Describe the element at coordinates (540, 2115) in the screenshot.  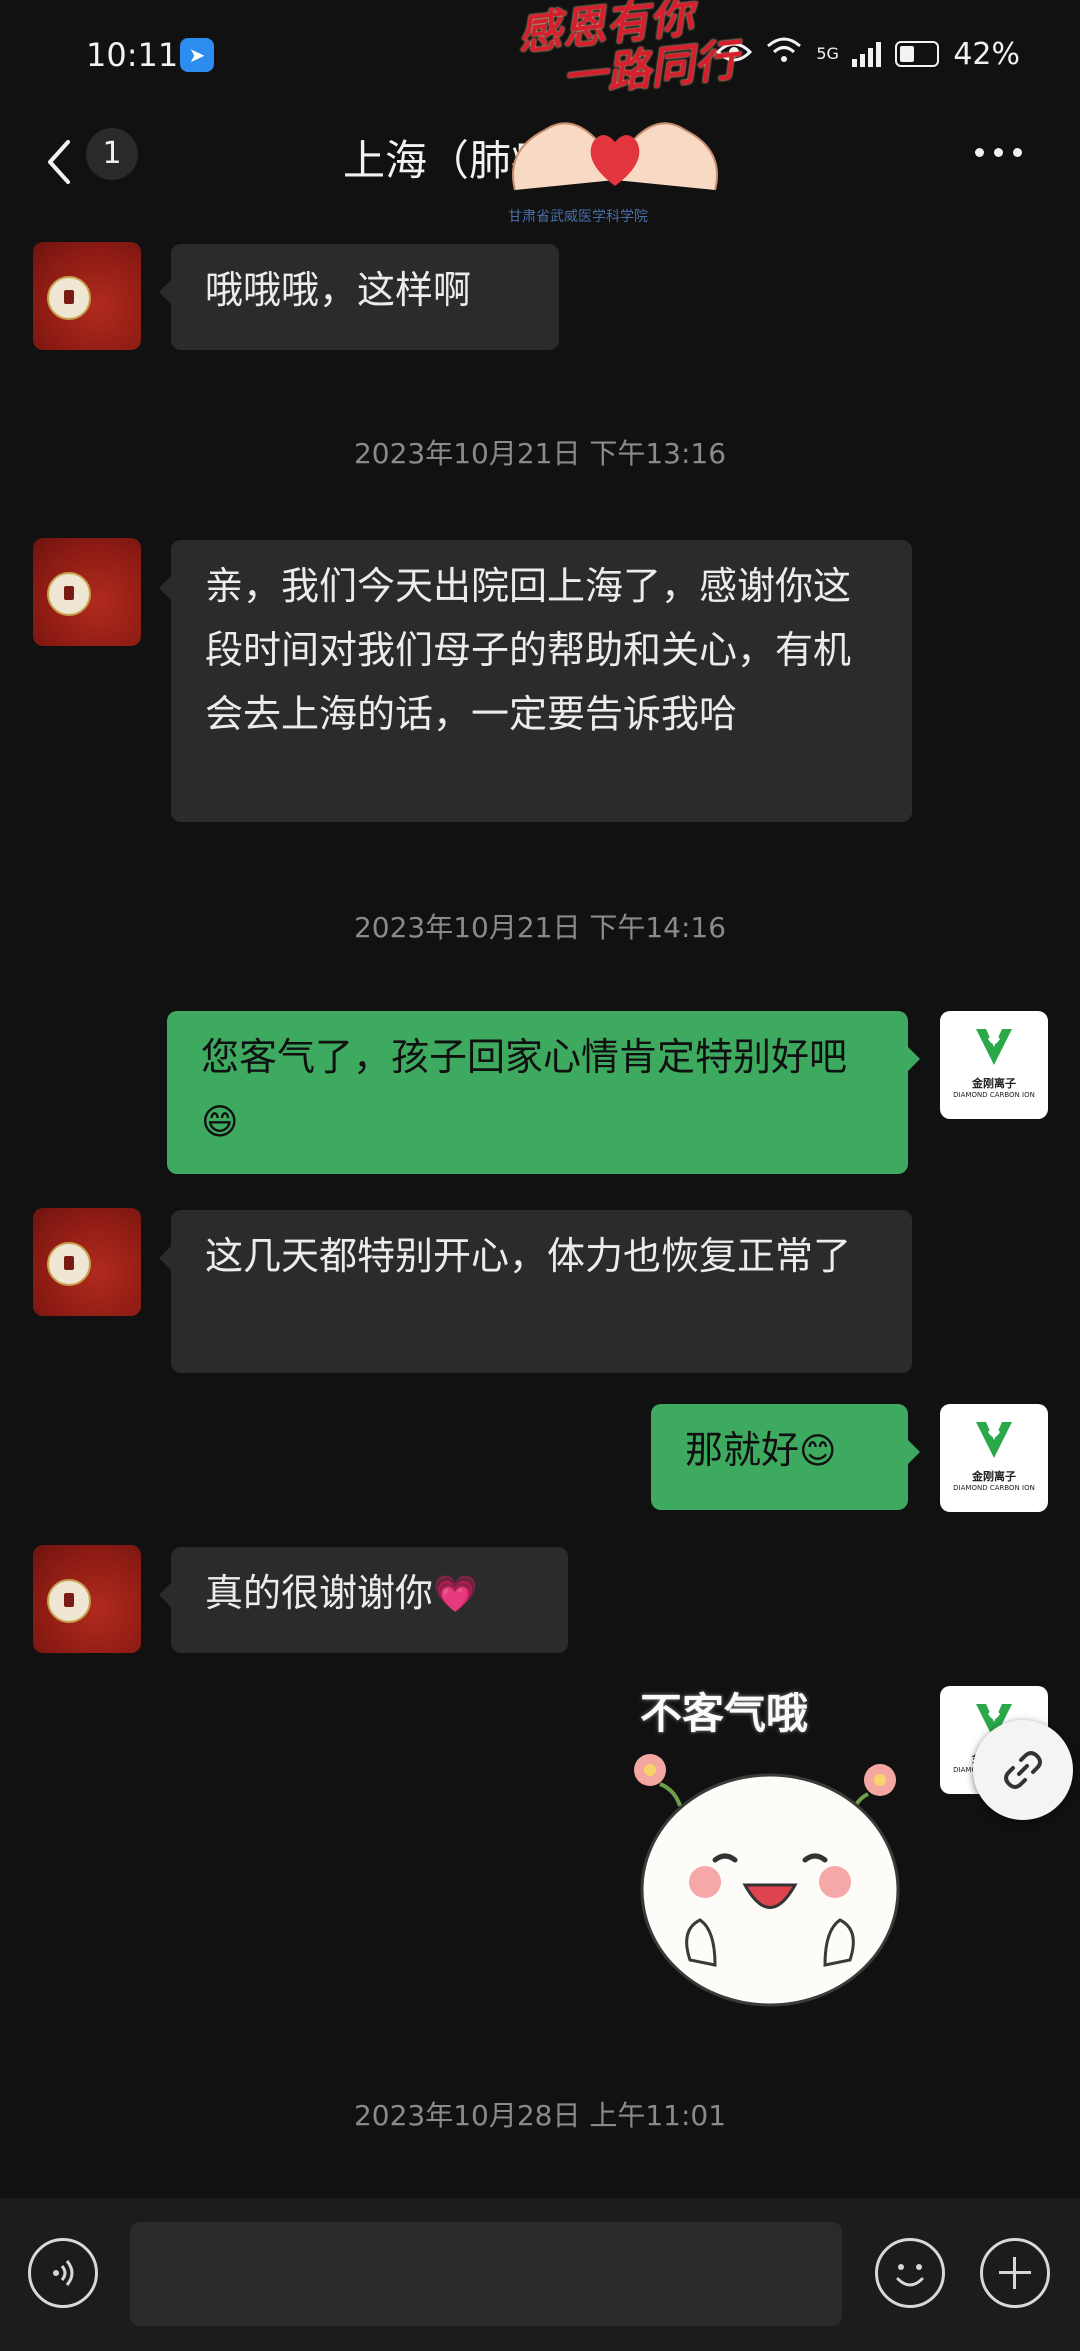
I see `timestamp: 2023年10月28日 上午11:01` at that location.